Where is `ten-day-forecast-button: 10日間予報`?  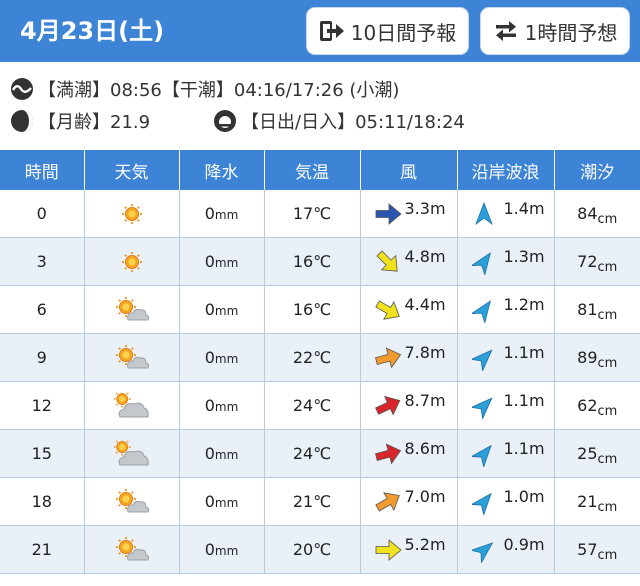
ten-day-forecast-button: 10日間予報 is located at coordinates (387, 31).